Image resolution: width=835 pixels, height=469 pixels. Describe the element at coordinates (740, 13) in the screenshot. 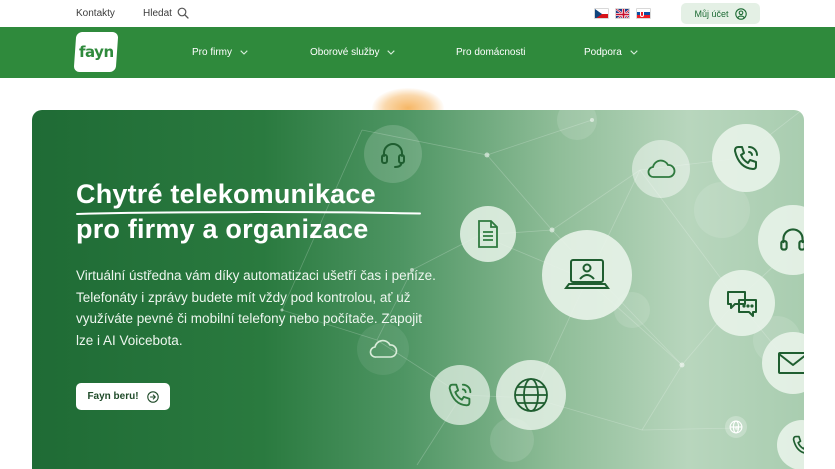

I see `user-icon` at that location.